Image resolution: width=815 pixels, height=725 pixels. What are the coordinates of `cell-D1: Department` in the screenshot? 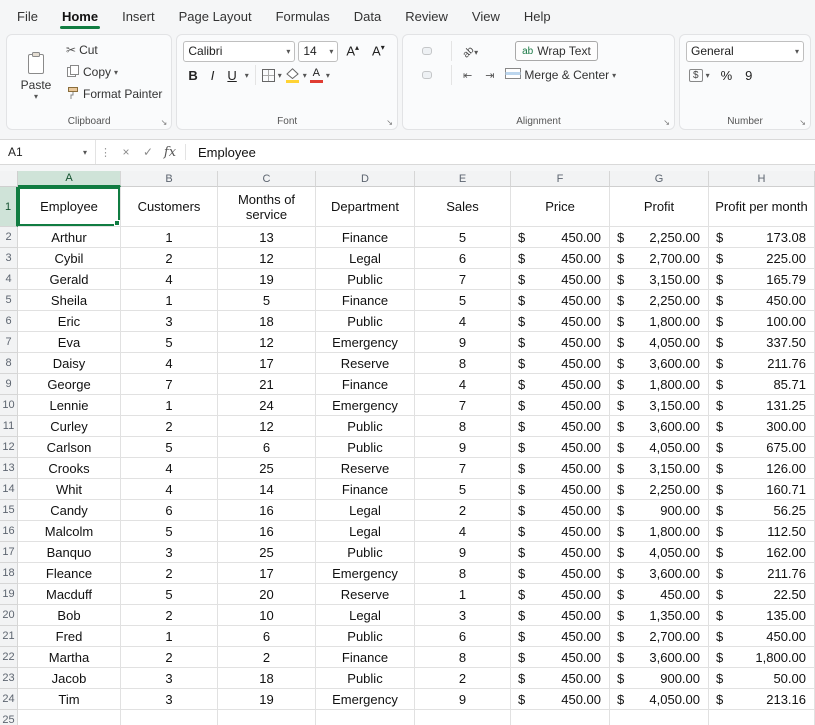 It's located at (365, 207).